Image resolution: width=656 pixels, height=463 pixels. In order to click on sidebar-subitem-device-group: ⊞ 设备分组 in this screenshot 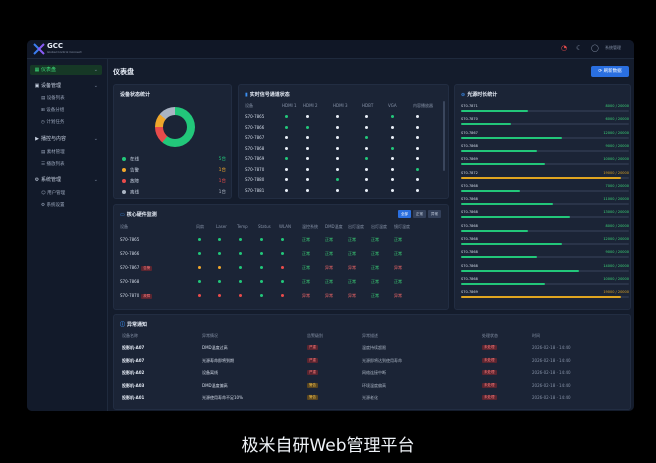, I will do `click(52, 111)`.